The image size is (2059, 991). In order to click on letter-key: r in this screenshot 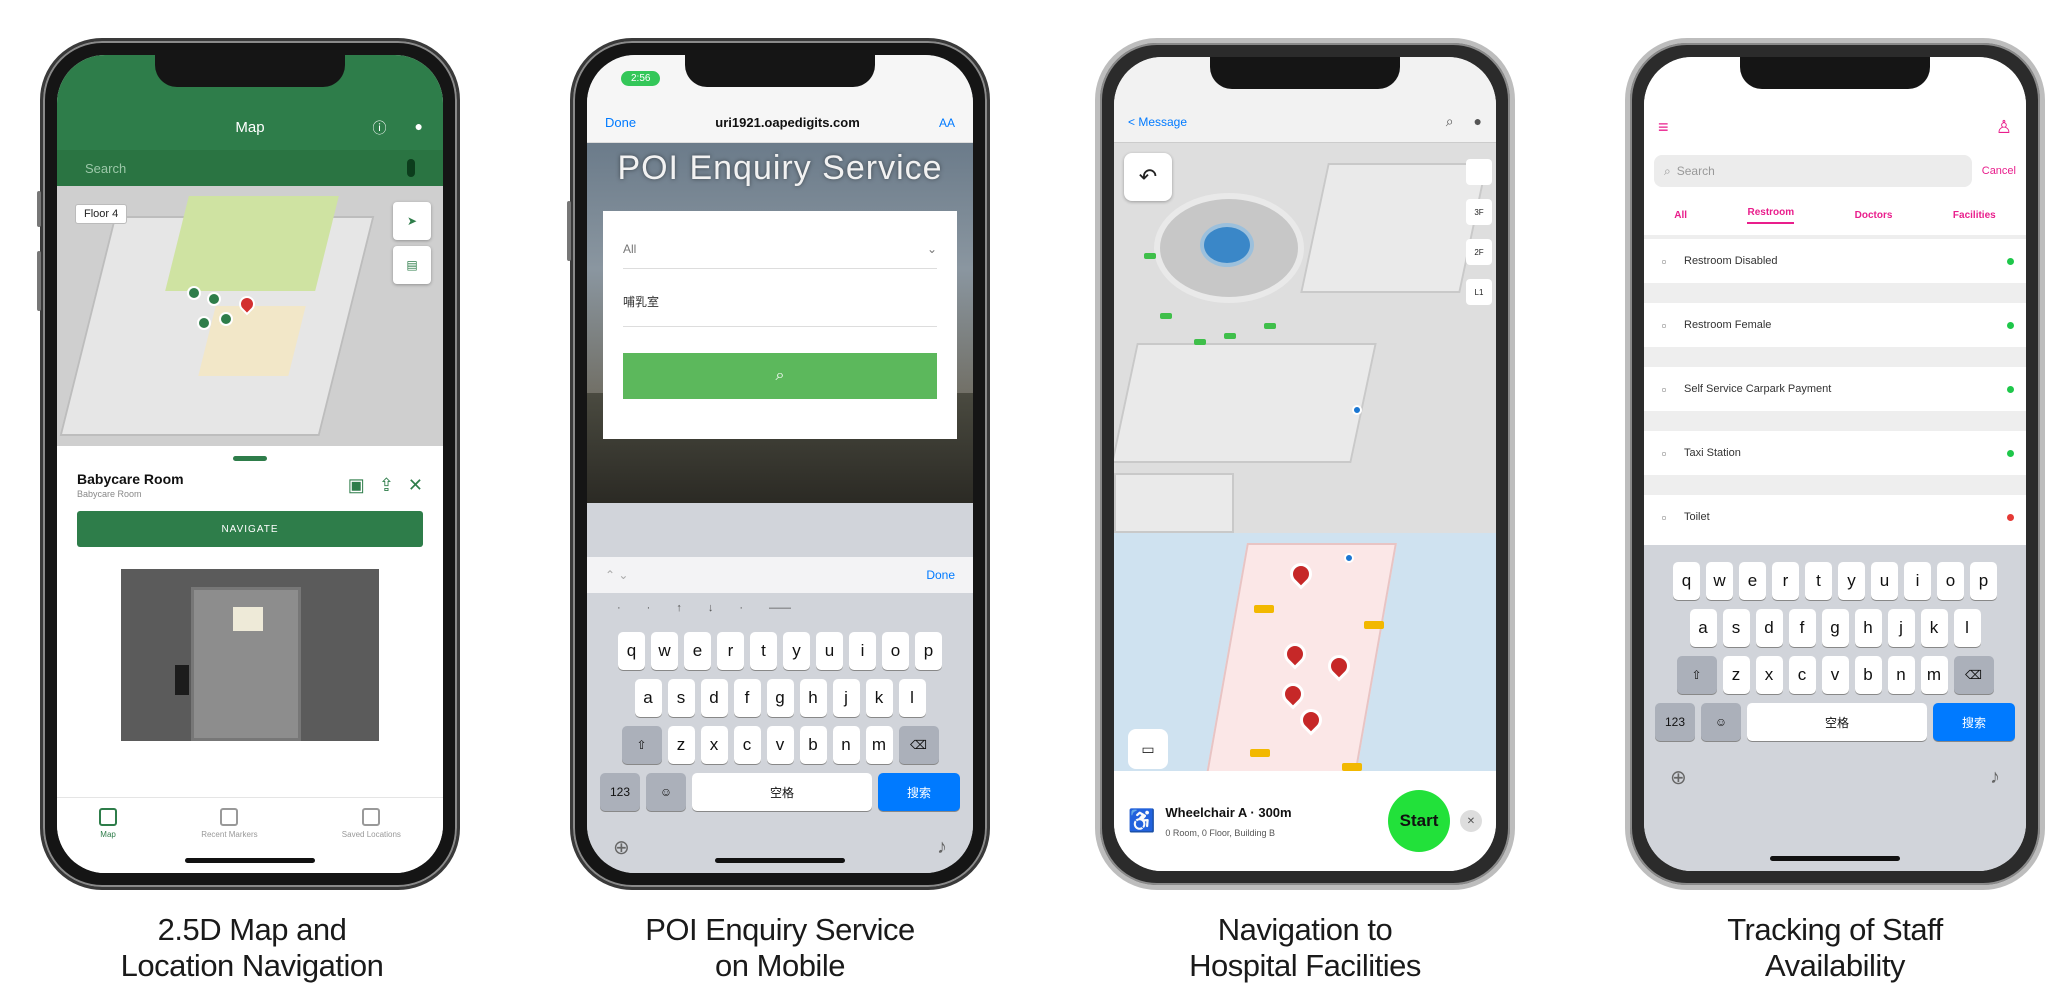, I will do `click(730, 651)`.